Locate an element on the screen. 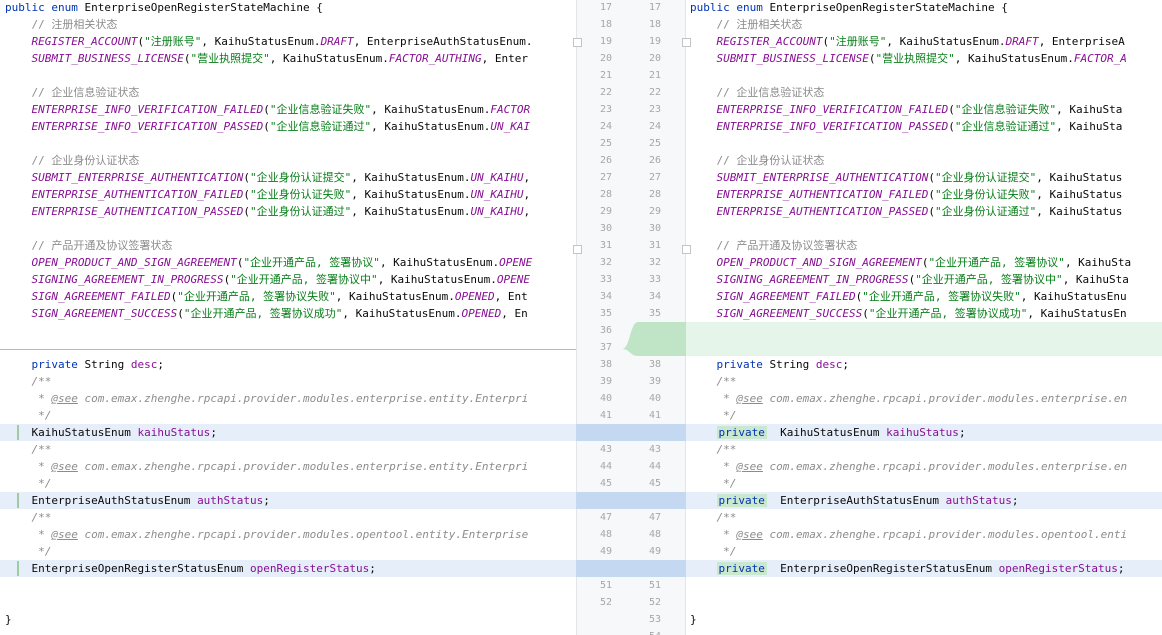  code-token: , En is located at coordinates (514, 313).